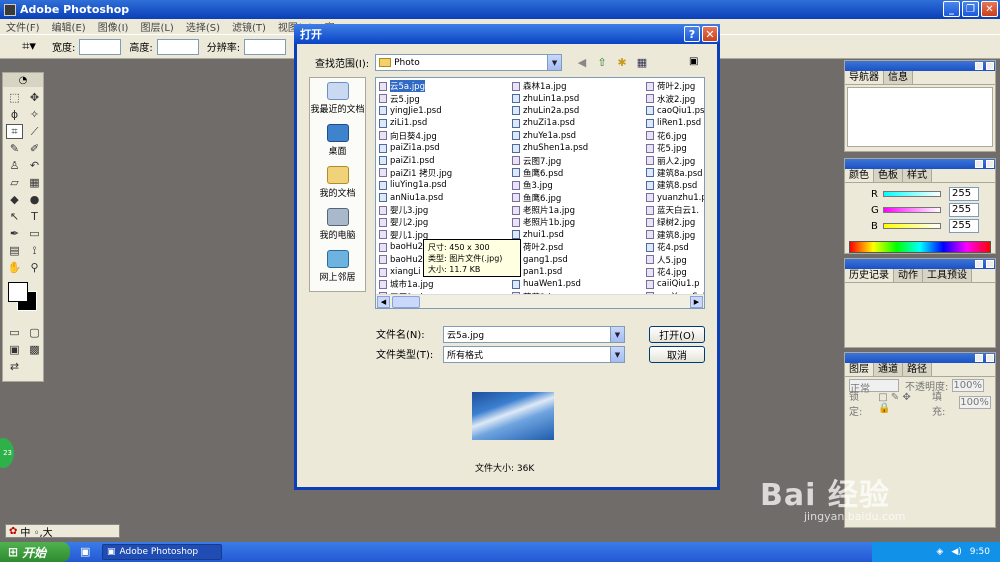 Image resolution: width=1000 pixels, height=562 pixels. I want to click on zoom-tool-icon: ⚲, so click(34, 267).